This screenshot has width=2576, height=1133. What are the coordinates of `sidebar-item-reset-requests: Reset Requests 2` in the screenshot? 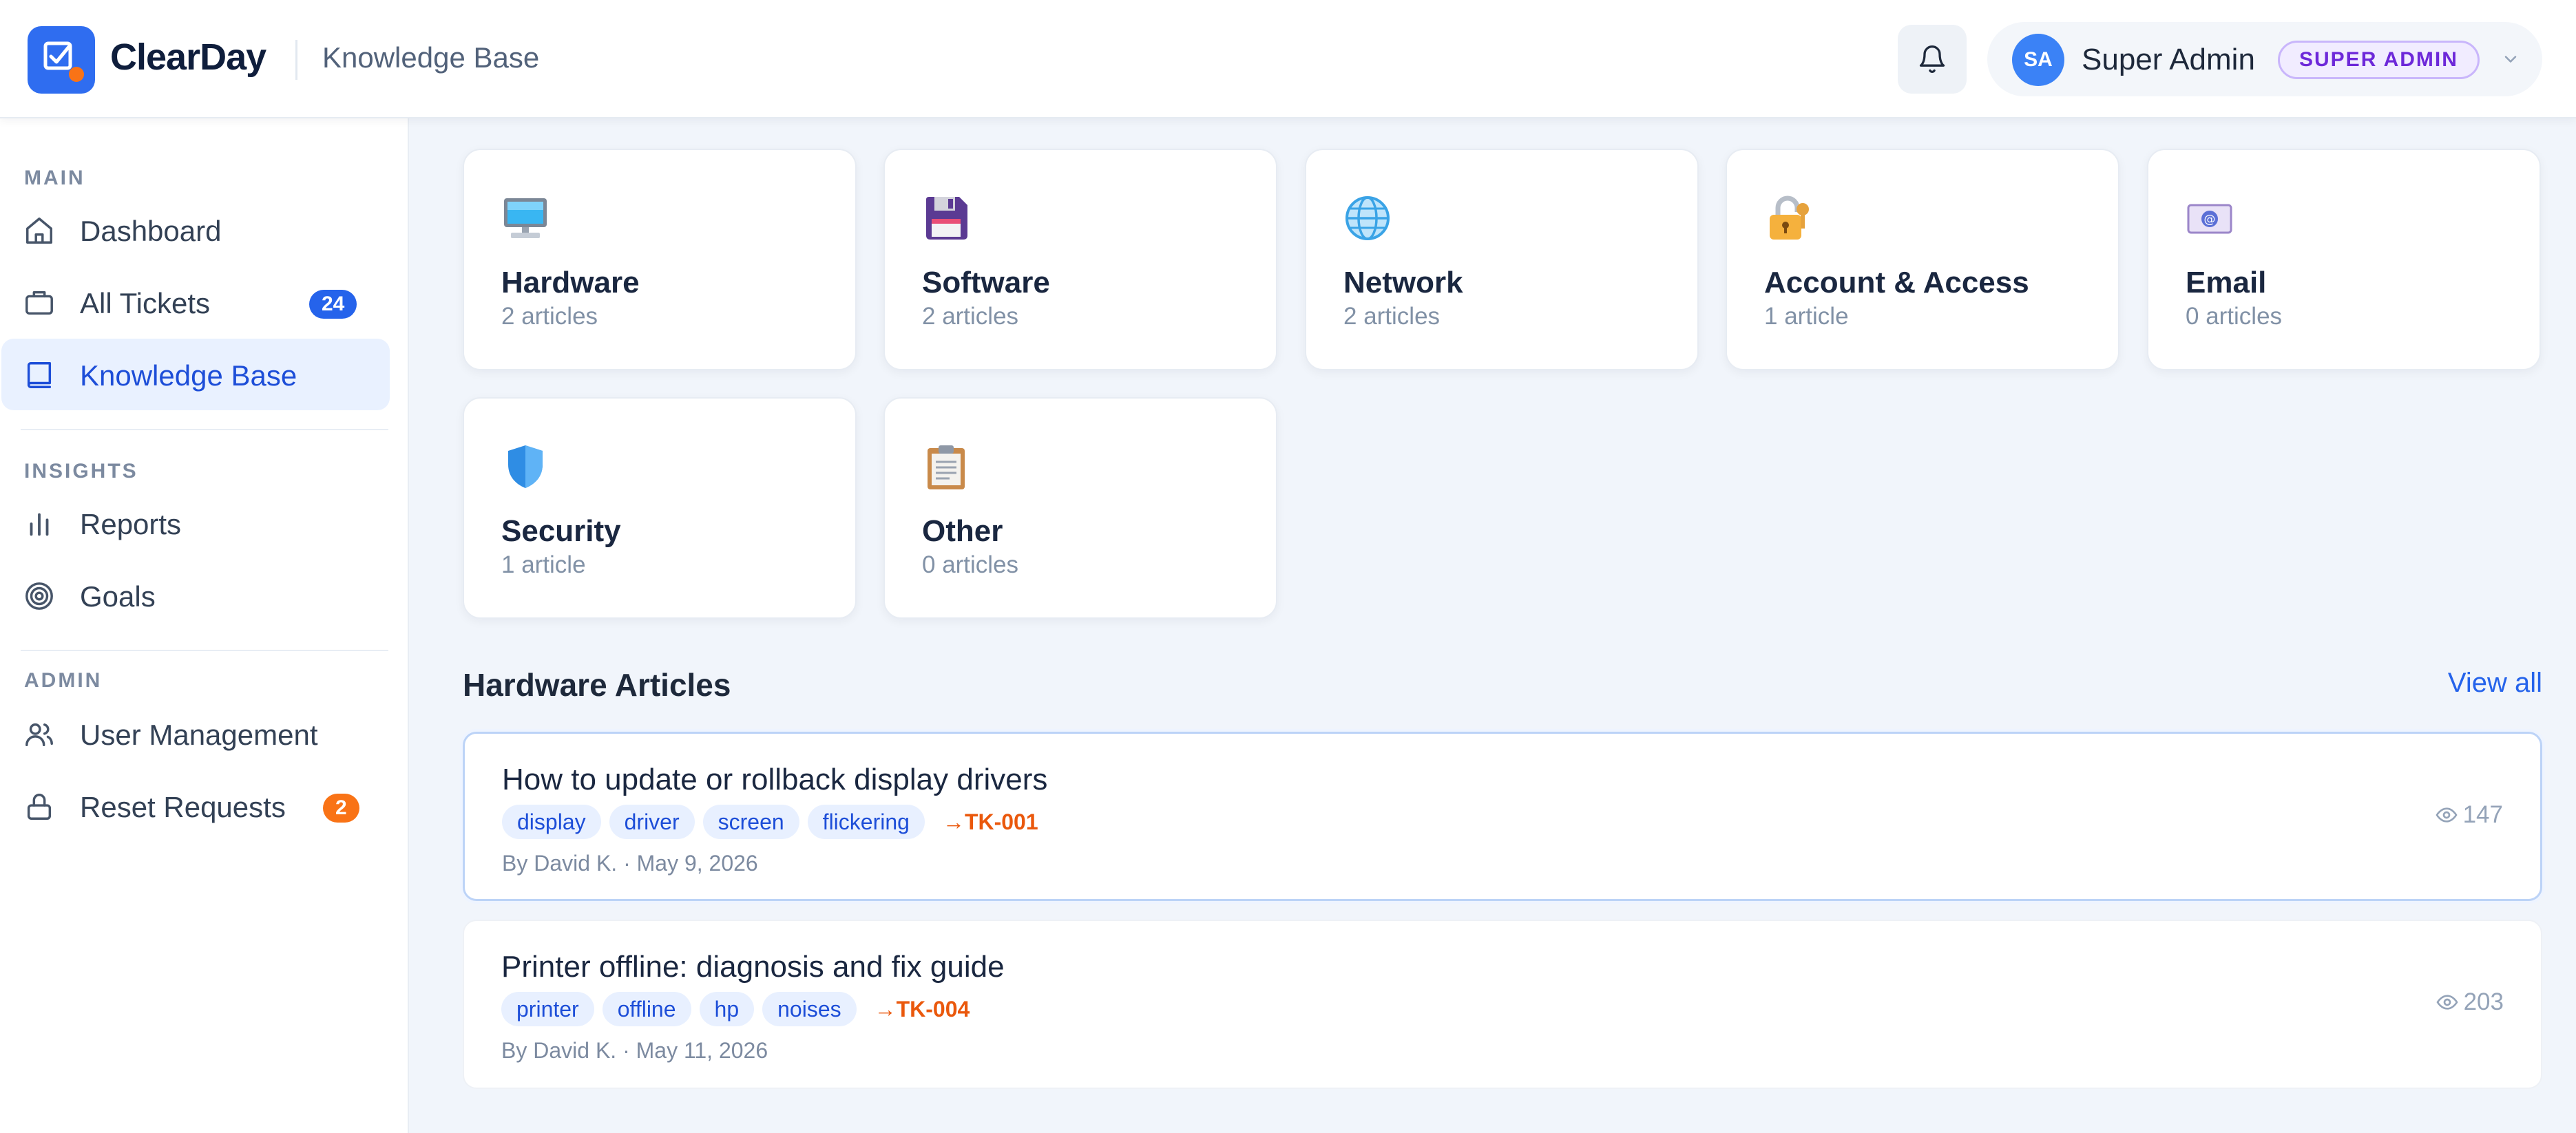 It's located at (195, 806).